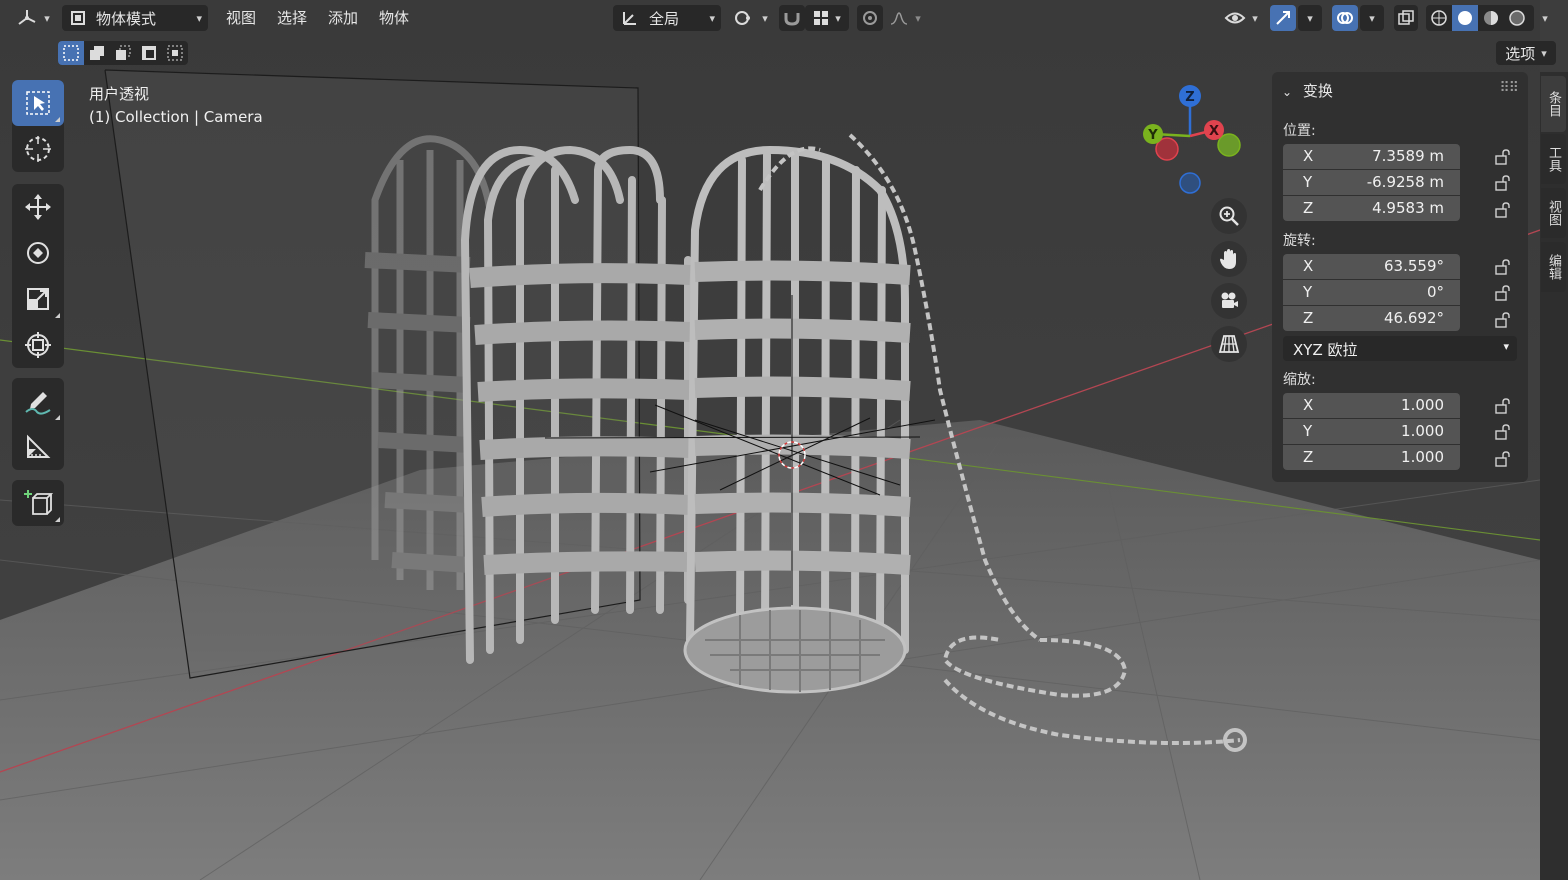 This screenshot has width=1568, height=880. I want to click on scale-tool, so click(38, 299).